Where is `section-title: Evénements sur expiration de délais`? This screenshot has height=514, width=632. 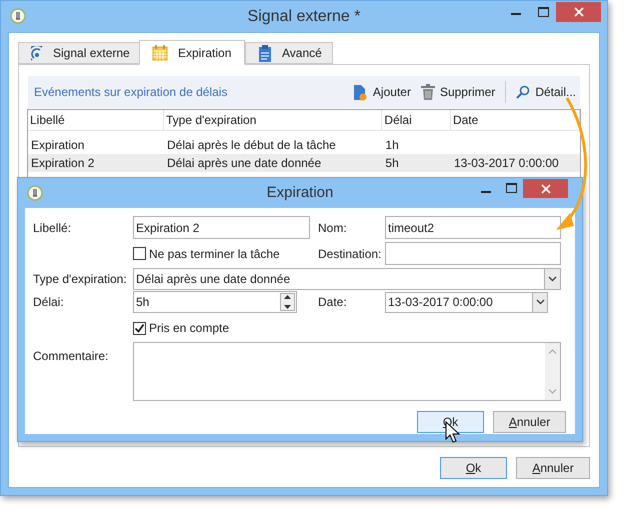
section-title: Evénements sur expiration de délais is located at coordinates (131, 92).